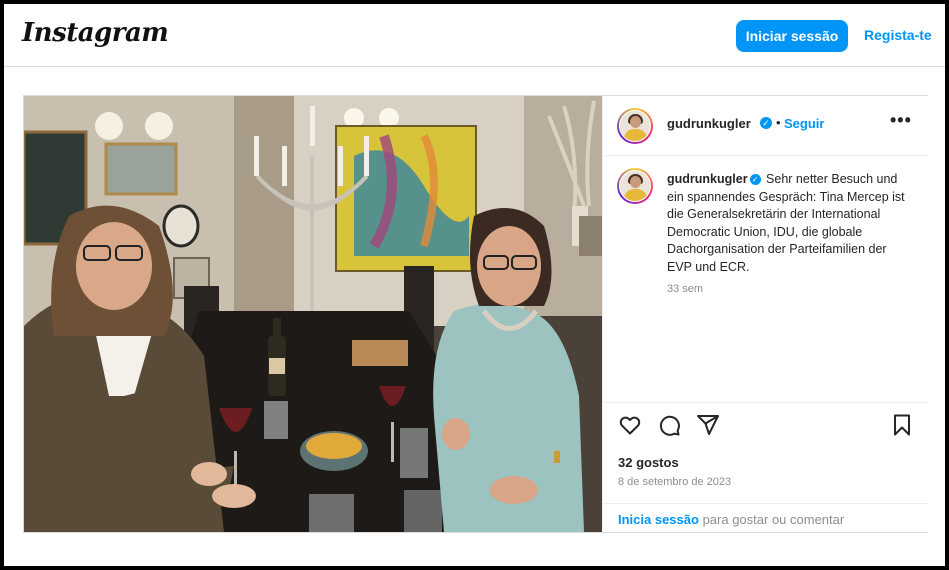 Image resolution: width=949 pixels, height=570 pixels. I want to click on caption-avatar, so click(635, 186).